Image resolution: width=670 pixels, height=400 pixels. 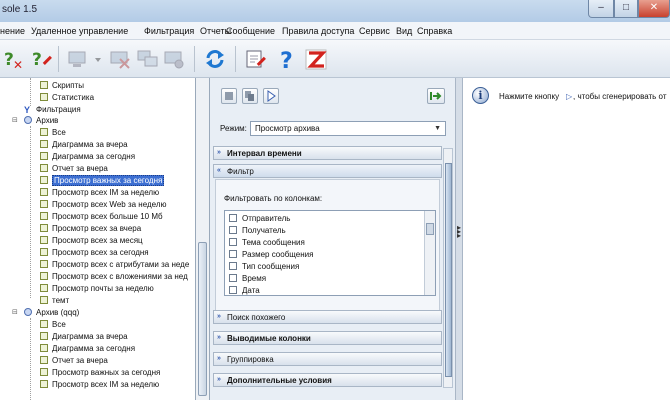 I want to click on tree-item-scripts: Скрипты, so click(x=62, y=85).